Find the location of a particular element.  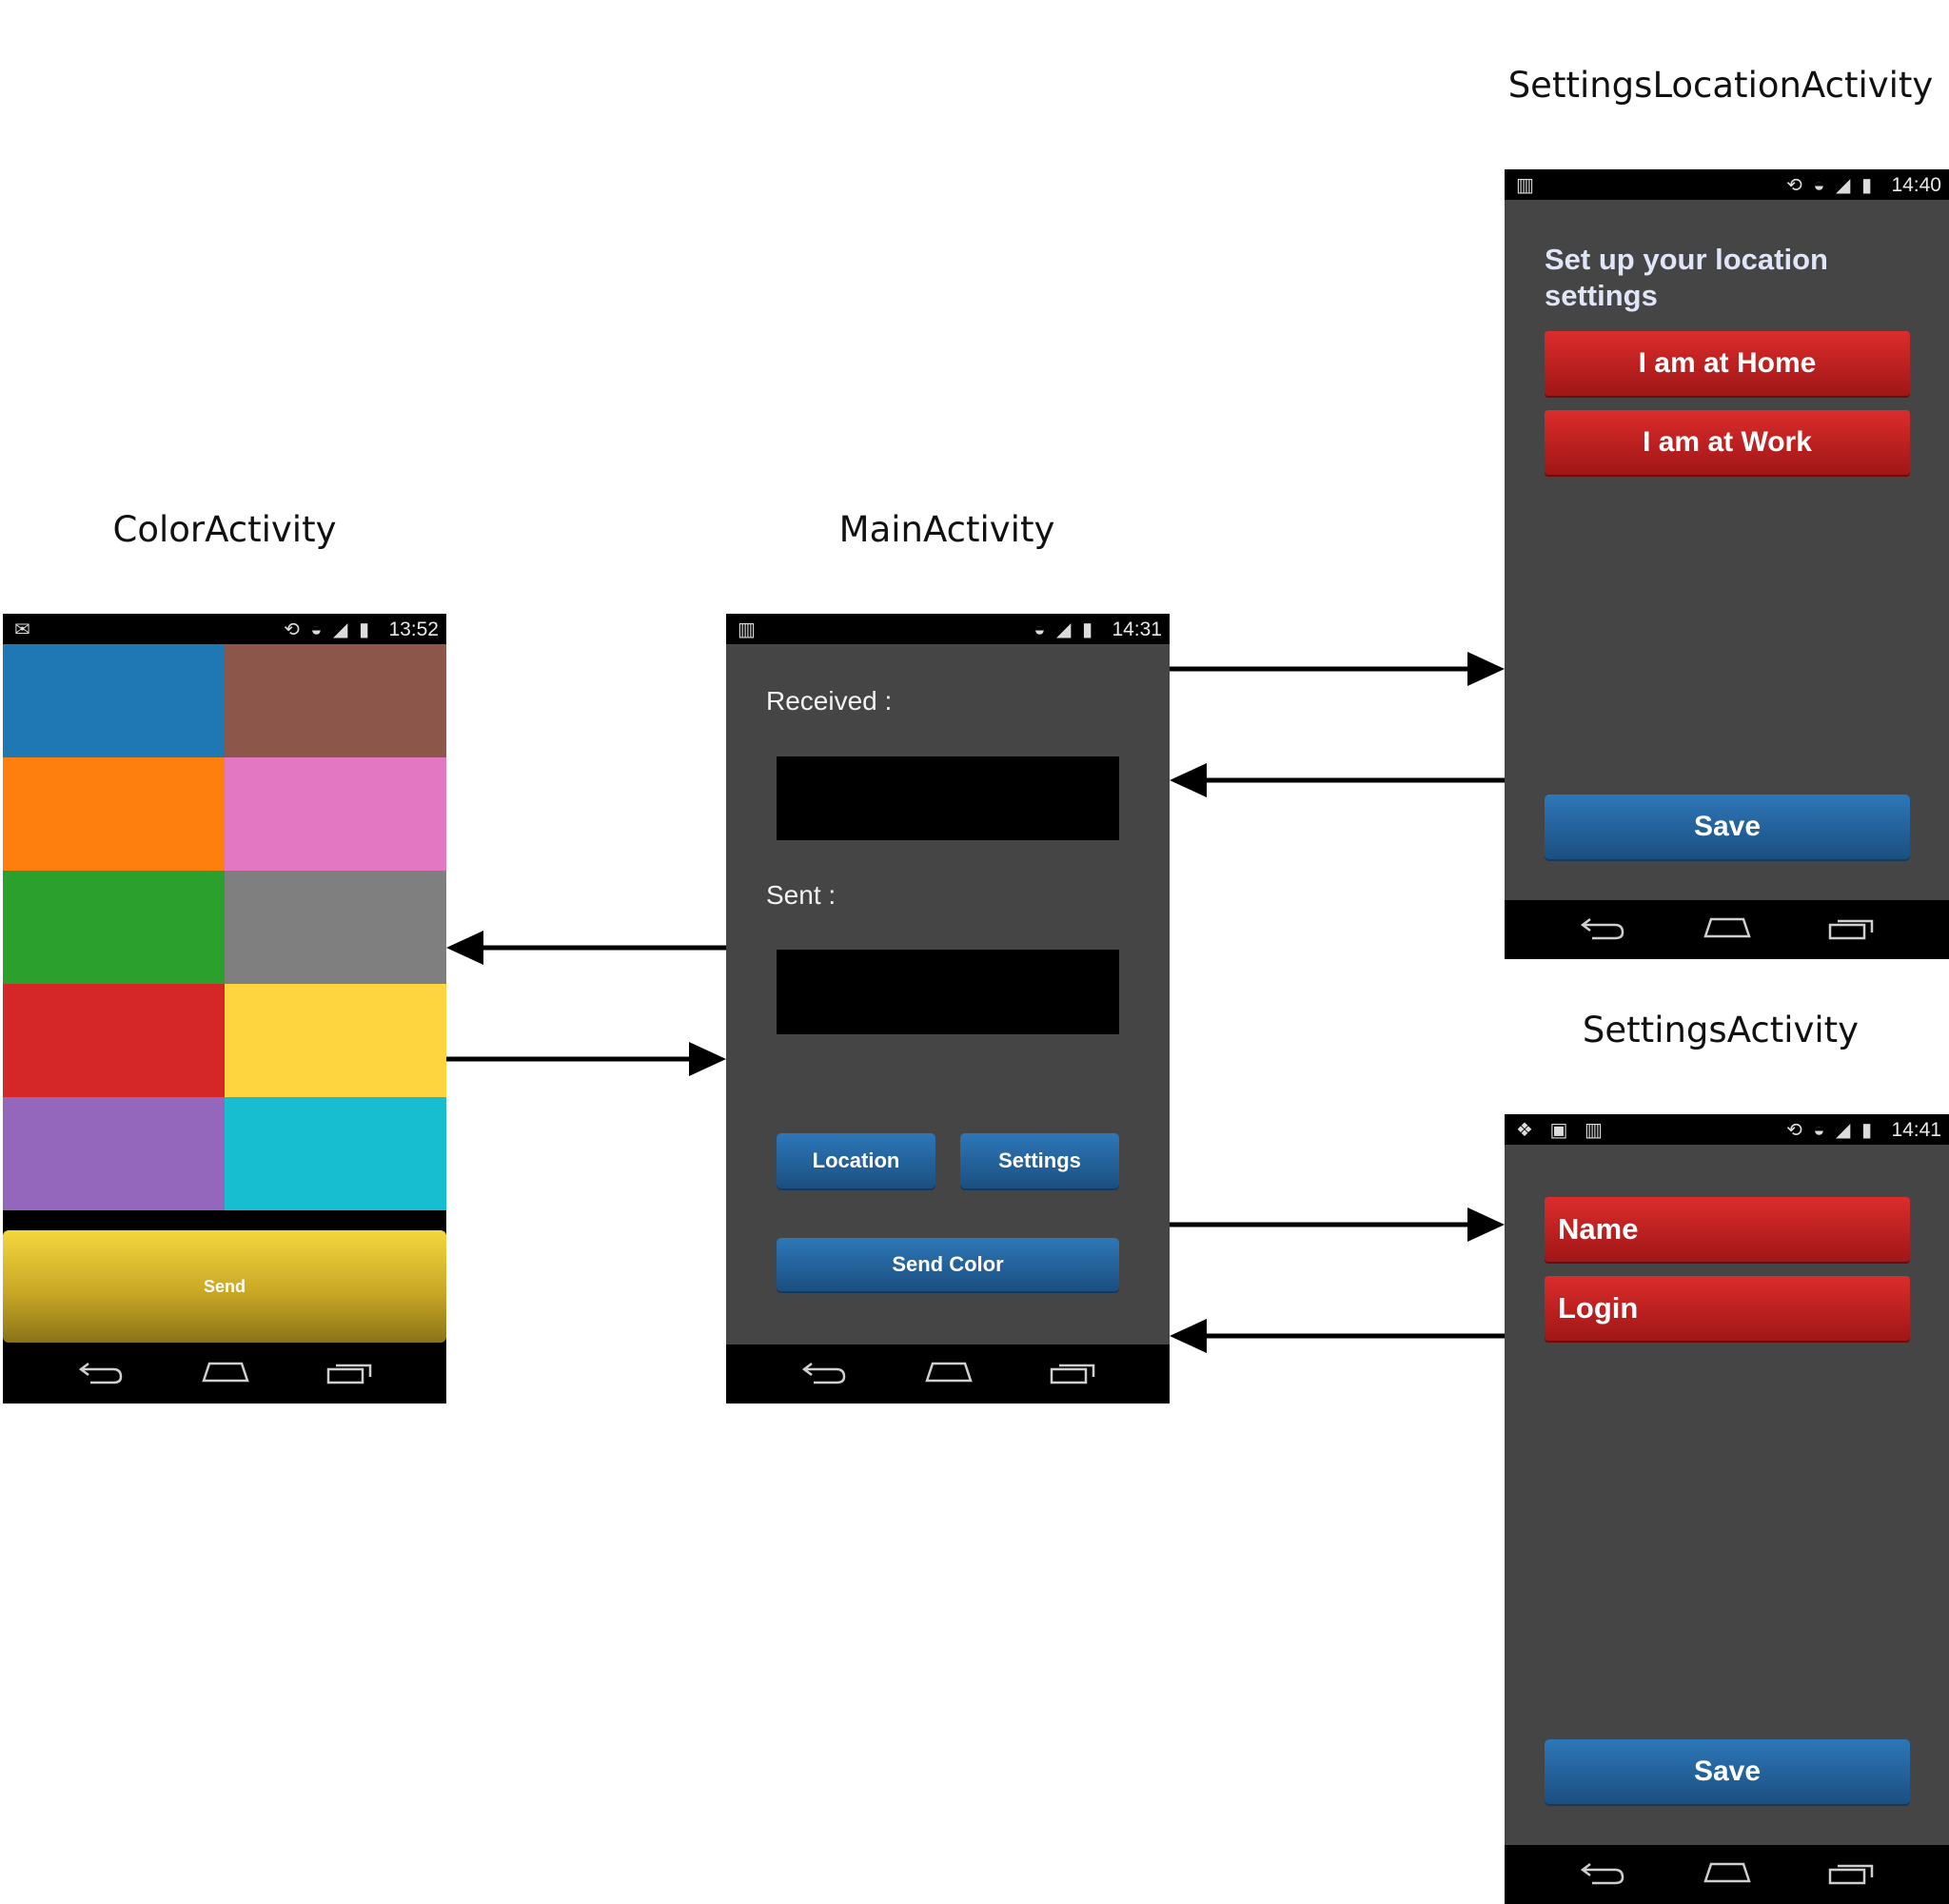

arrowhead-main-to-settings-location is located at coordinates (1486, 669).